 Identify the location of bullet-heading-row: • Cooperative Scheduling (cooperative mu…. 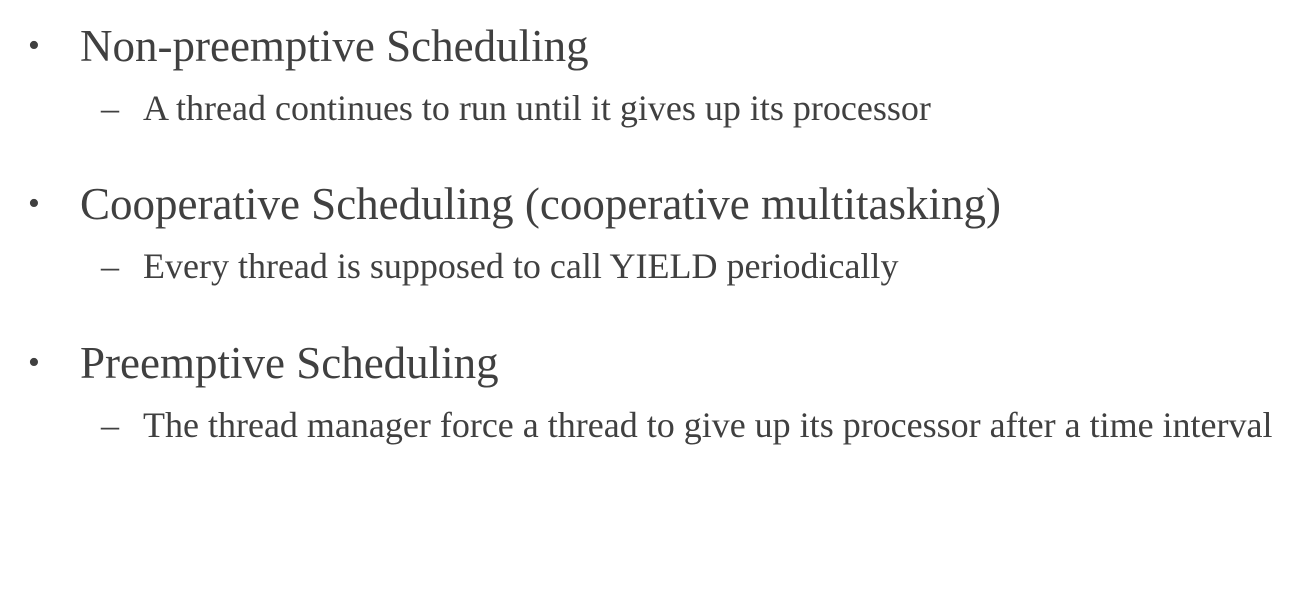
(654, 204).